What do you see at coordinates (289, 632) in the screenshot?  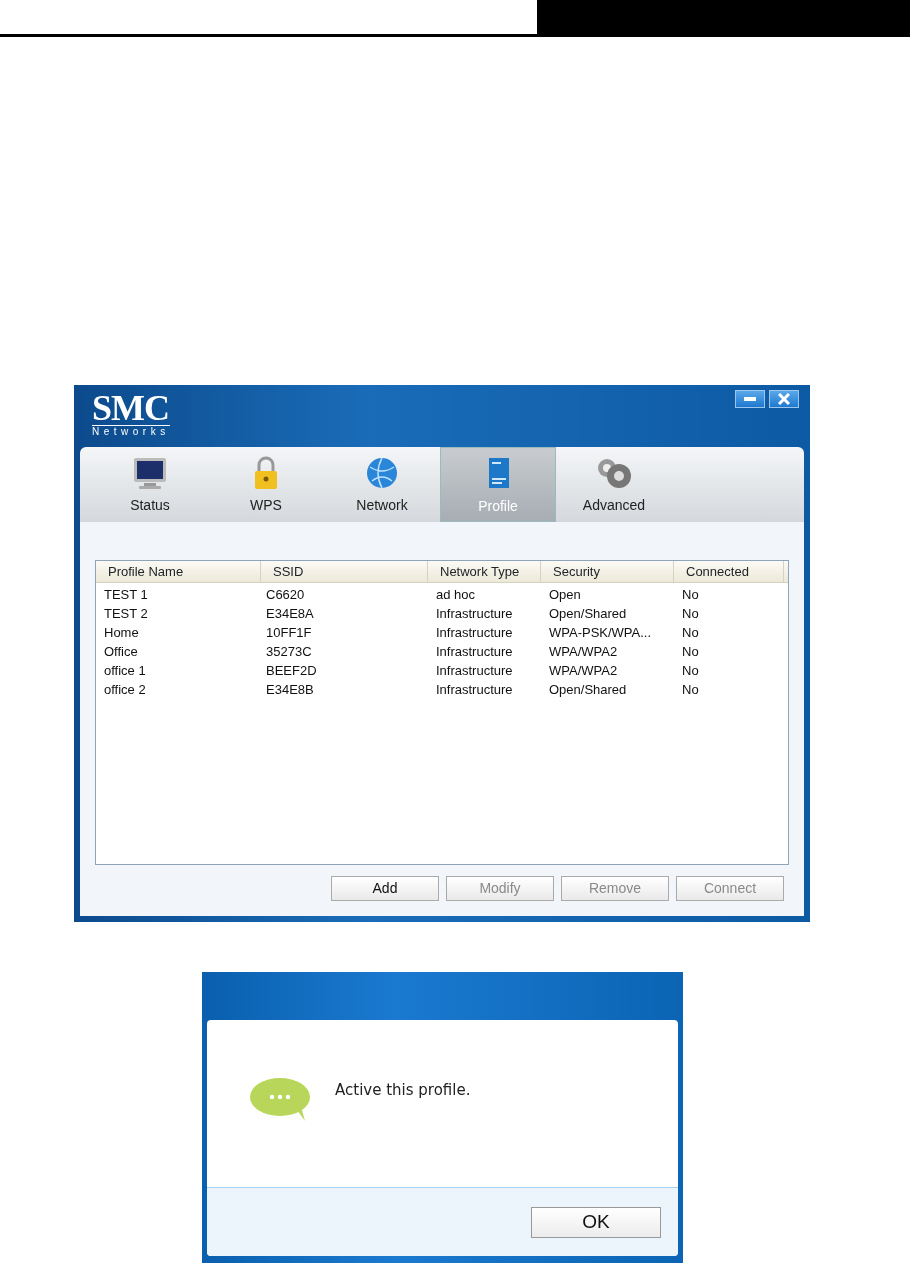 I see `table-cell: 10FF1F` at bounding box center [289, 632].